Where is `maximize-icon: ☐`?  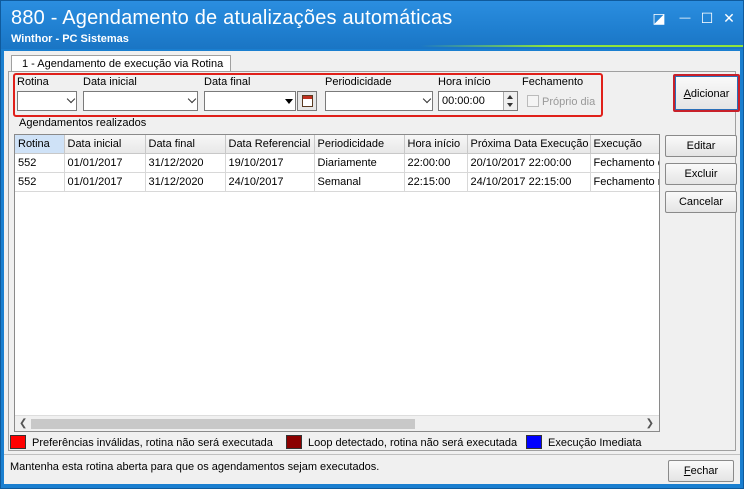 maximize-icon: ☐ is located at coordinates (707, 18).